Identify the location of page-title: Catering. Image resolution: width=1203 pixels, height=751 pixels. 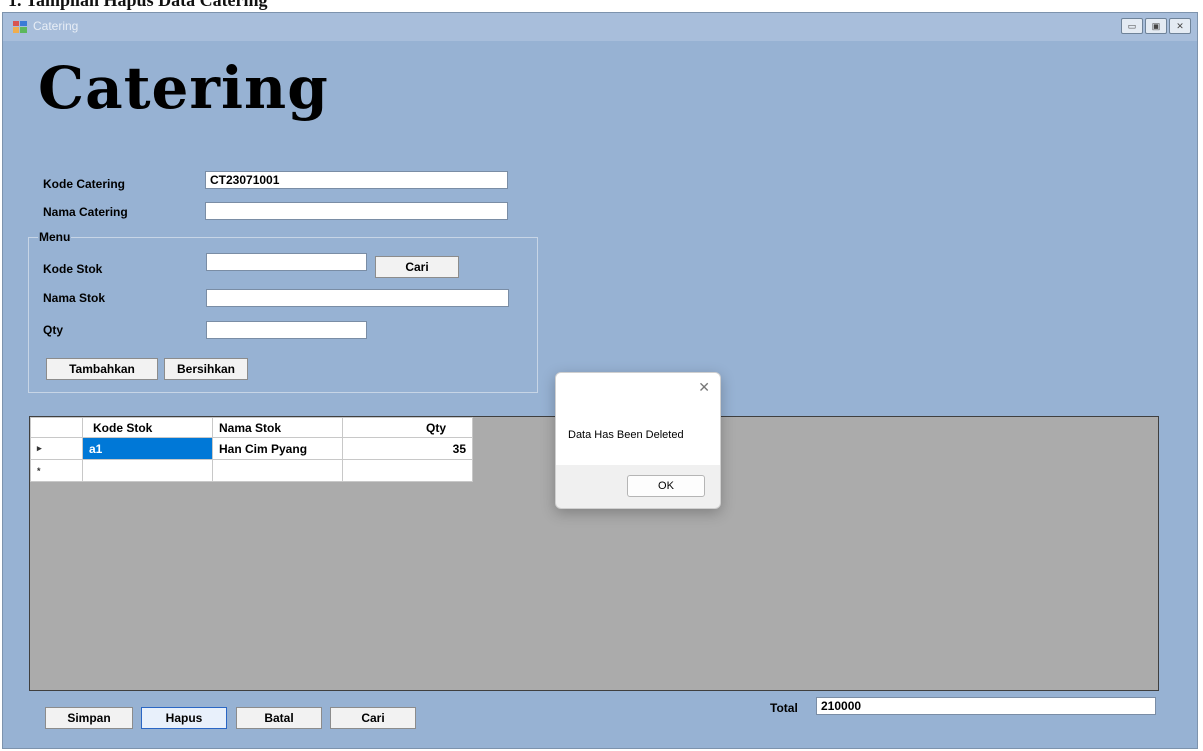
(183, 88).